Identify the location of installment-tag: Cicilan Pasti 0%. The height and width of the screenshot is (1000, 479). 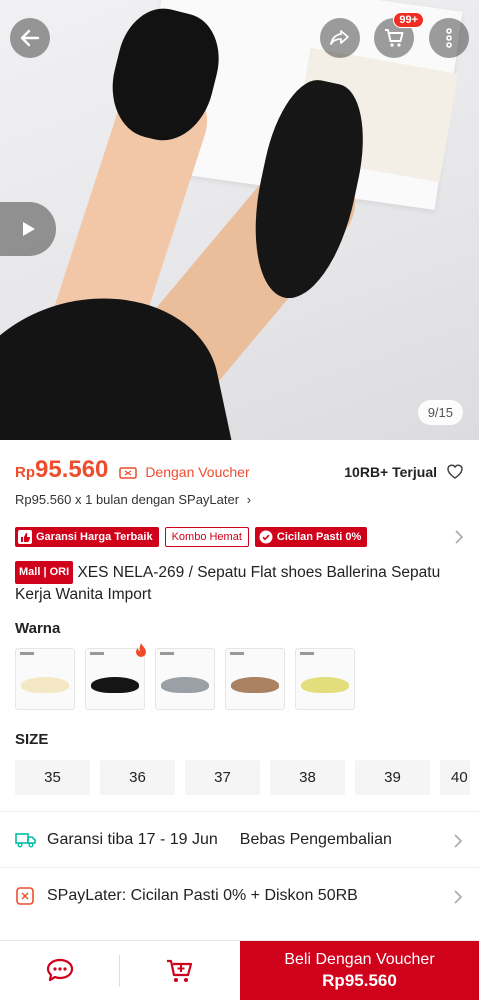
(311, 537).